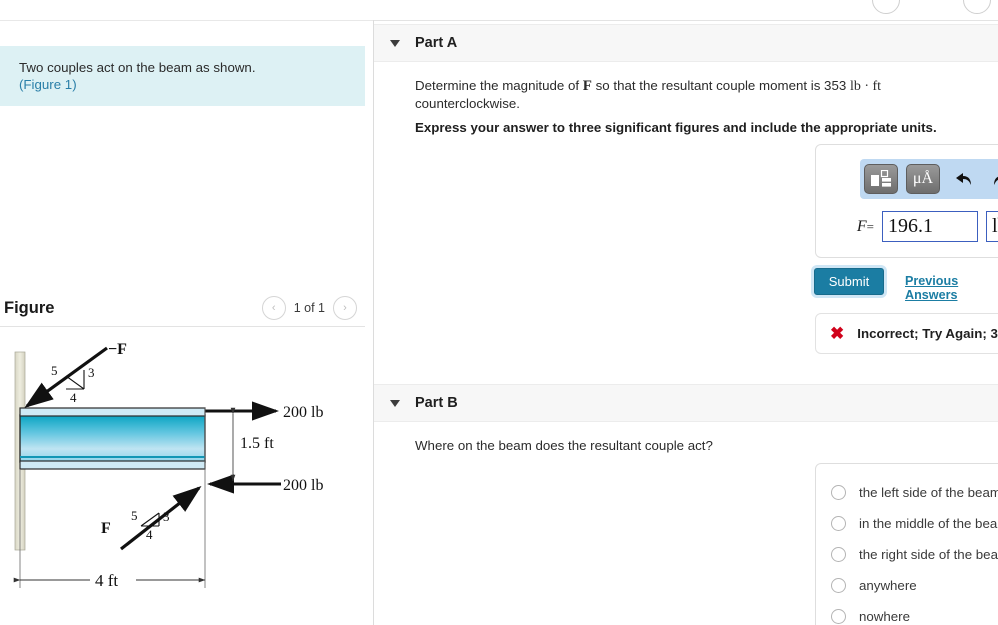 This screenshot has width=998, height=625. I want to click on choice-option: the right side of the beam, so click(907, 554).